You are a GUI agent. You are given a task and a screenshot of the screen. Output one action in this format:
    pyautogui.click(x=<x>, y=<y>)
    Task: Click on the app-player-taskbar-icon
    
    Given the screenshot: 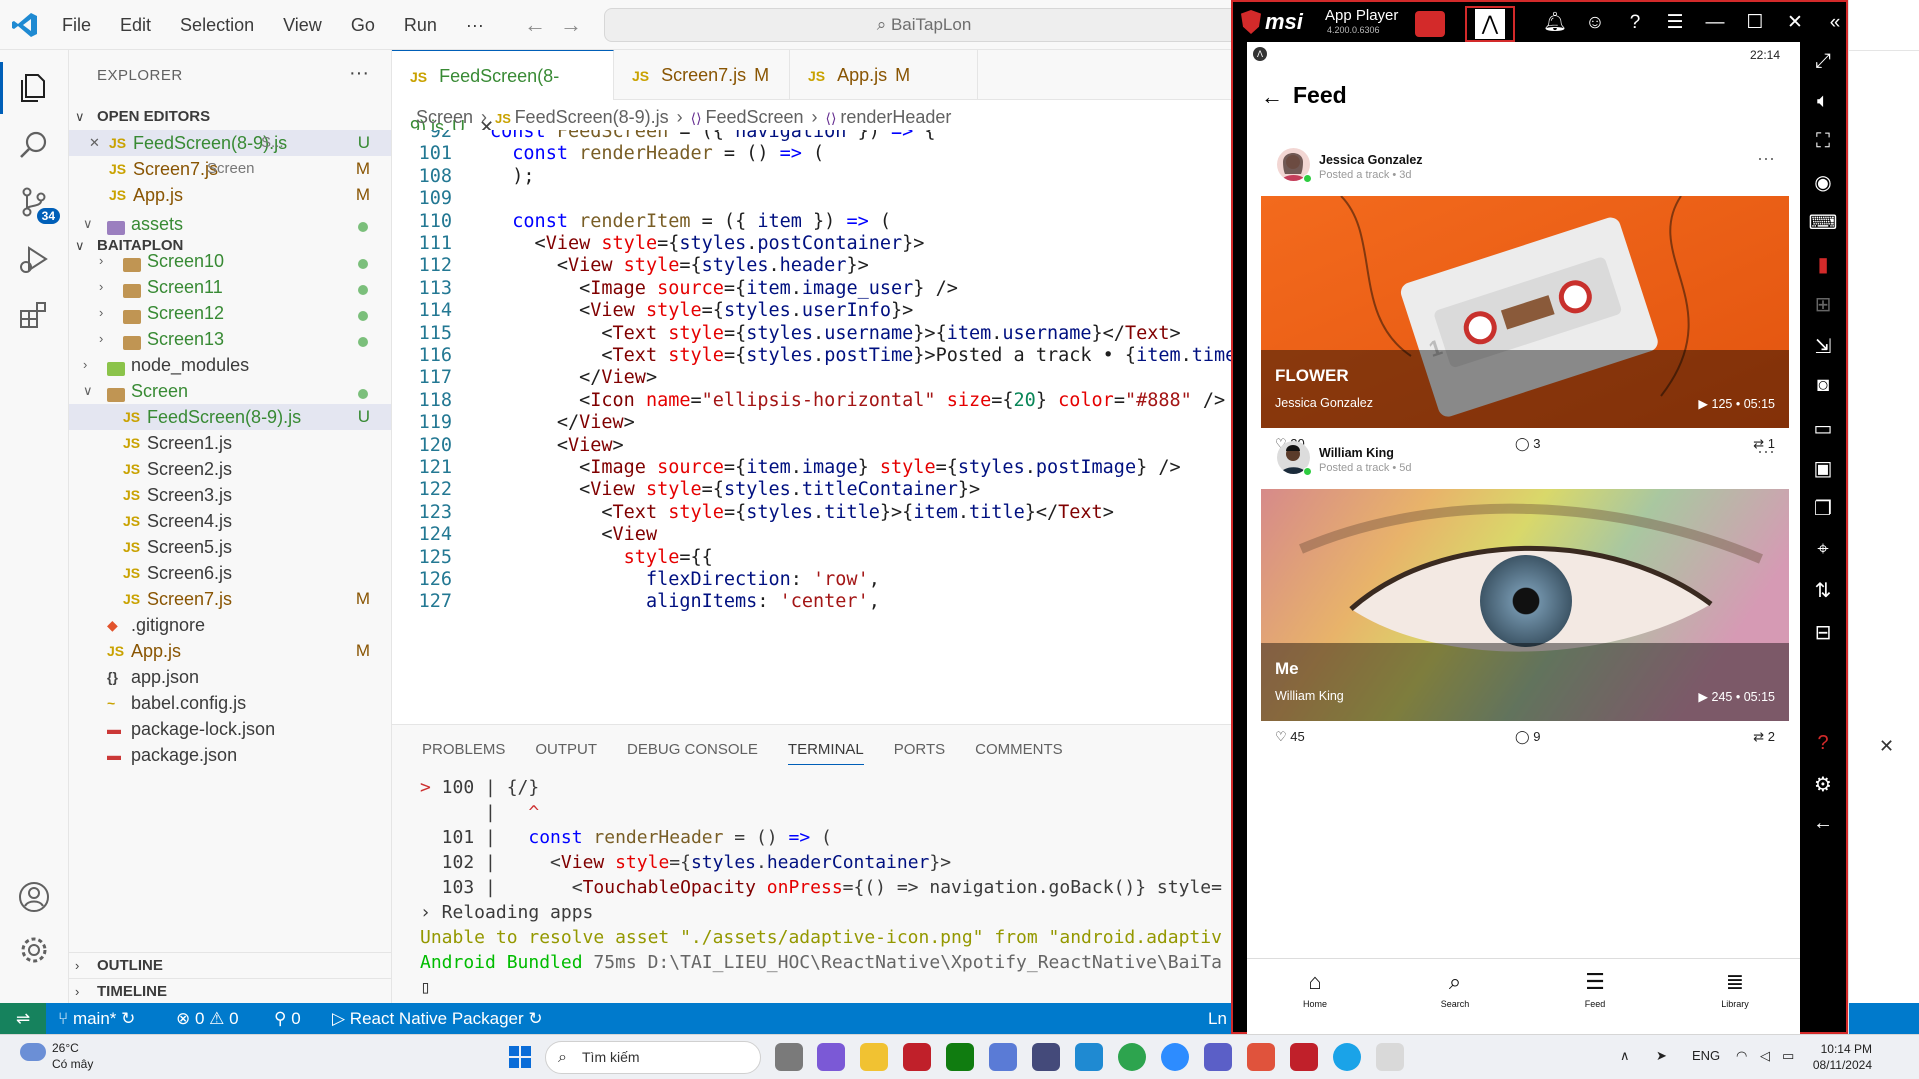 What is the action you would take?
    pyautogui.click(x=1304, y=1057)
    